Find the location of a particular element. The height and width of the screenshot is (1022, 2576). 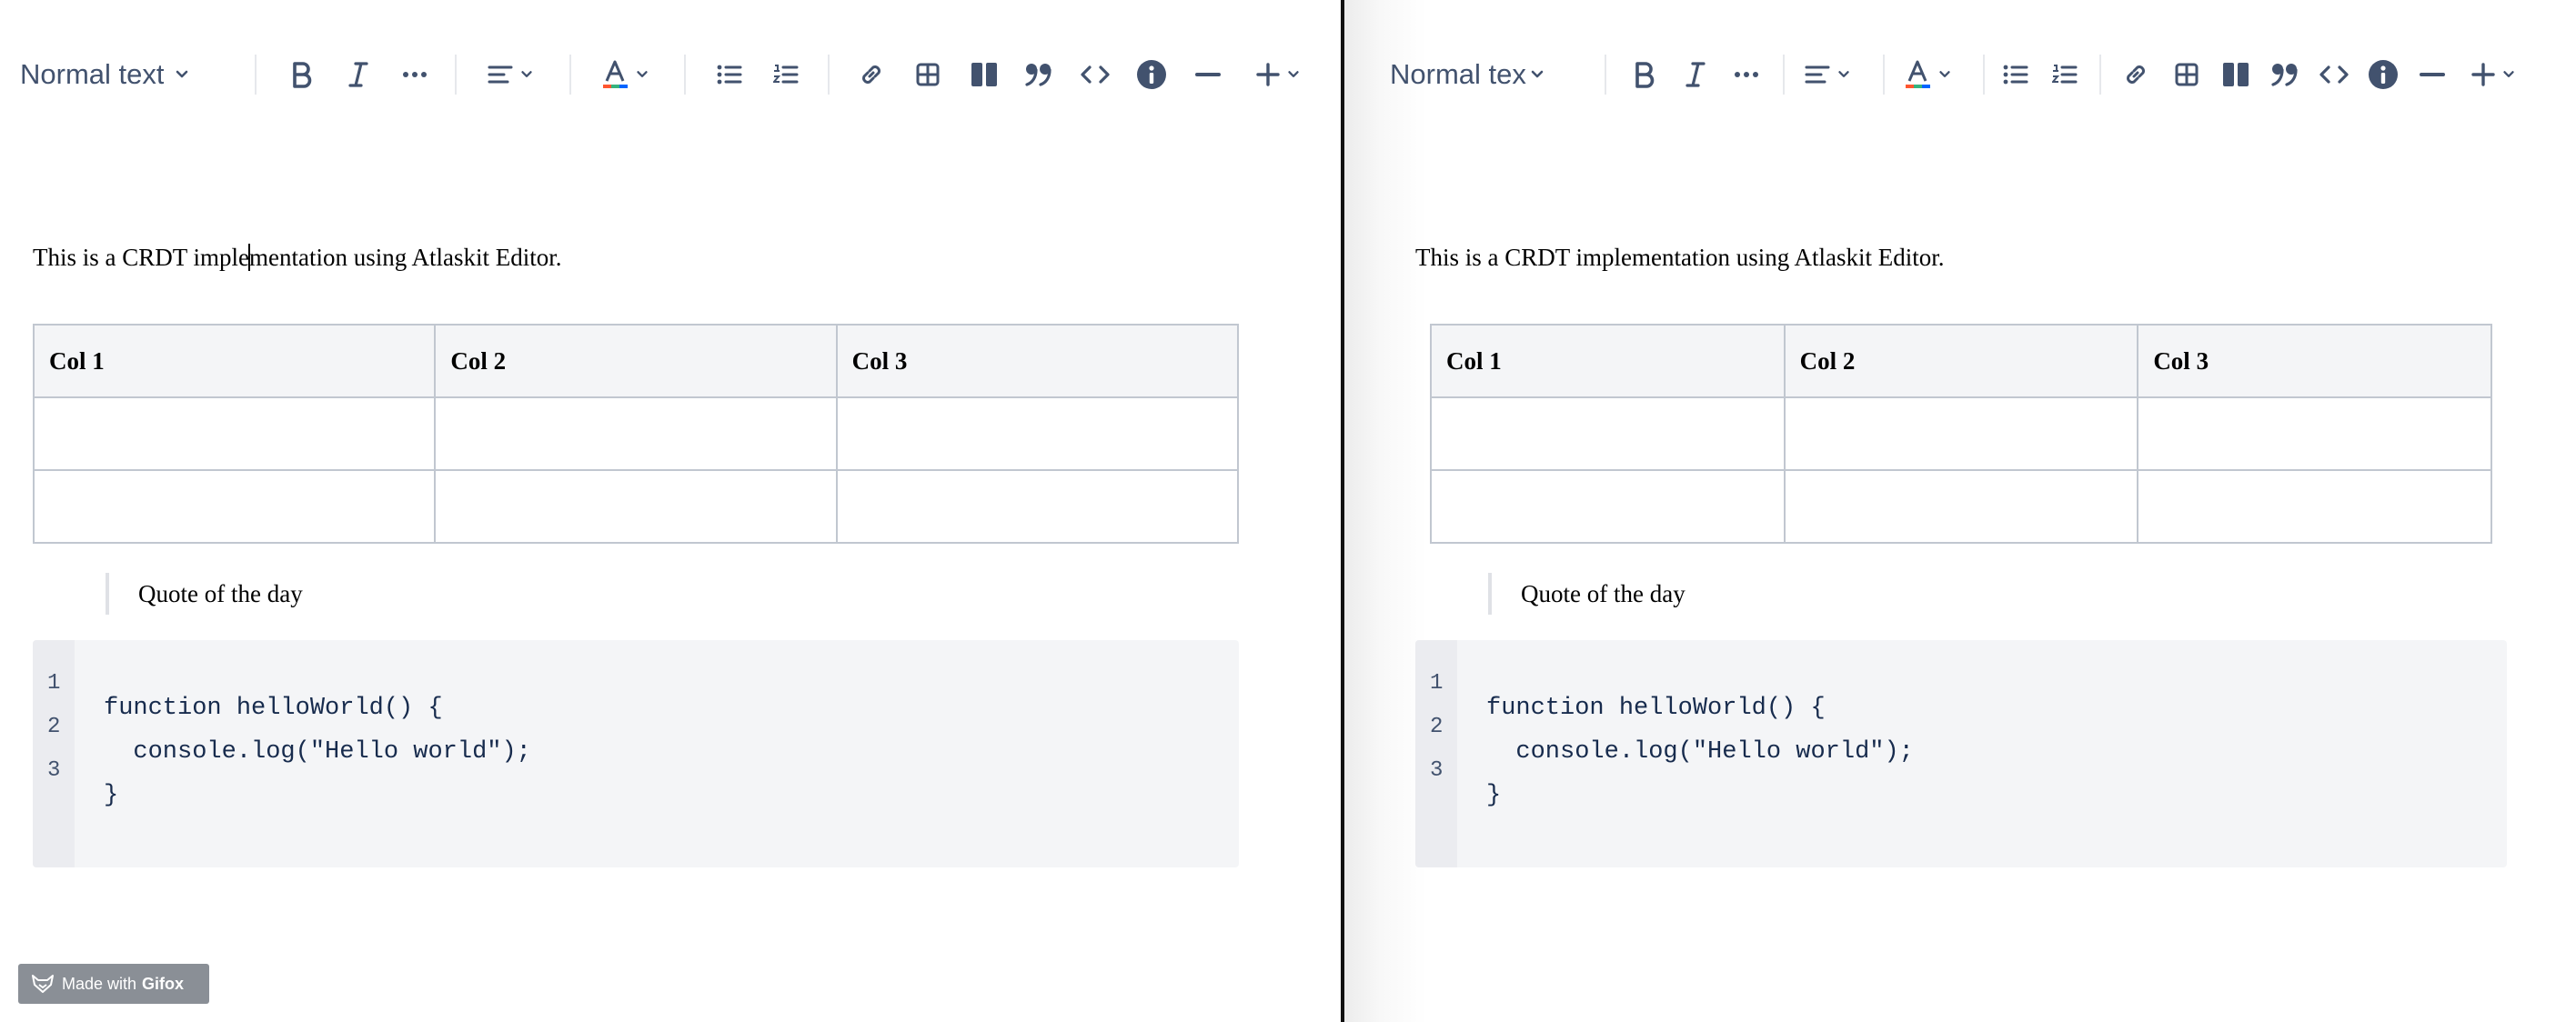

paragraph-text: This is a CRDT imple is located at coordinates (141, 257).